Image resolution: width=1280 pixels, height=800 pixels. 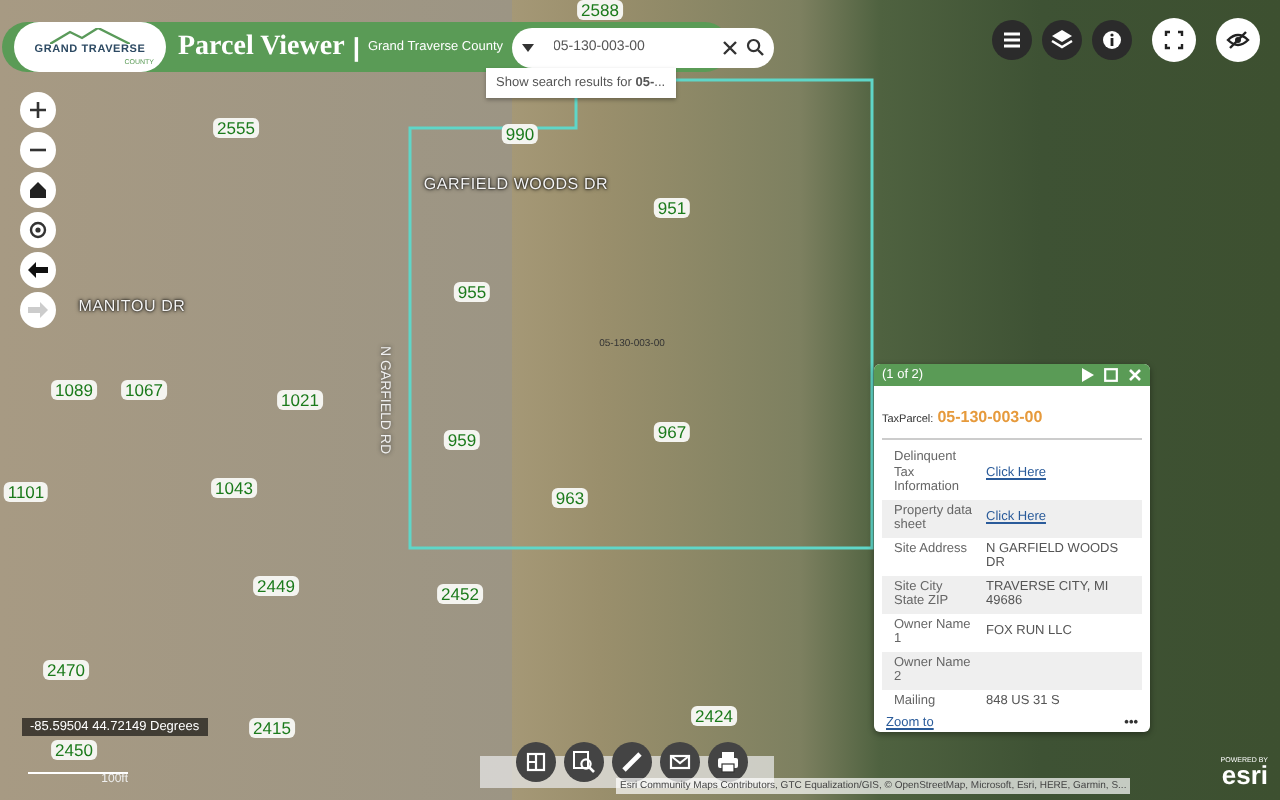 I want to click on fullscreen-icon, so click(x=1174, y=40).